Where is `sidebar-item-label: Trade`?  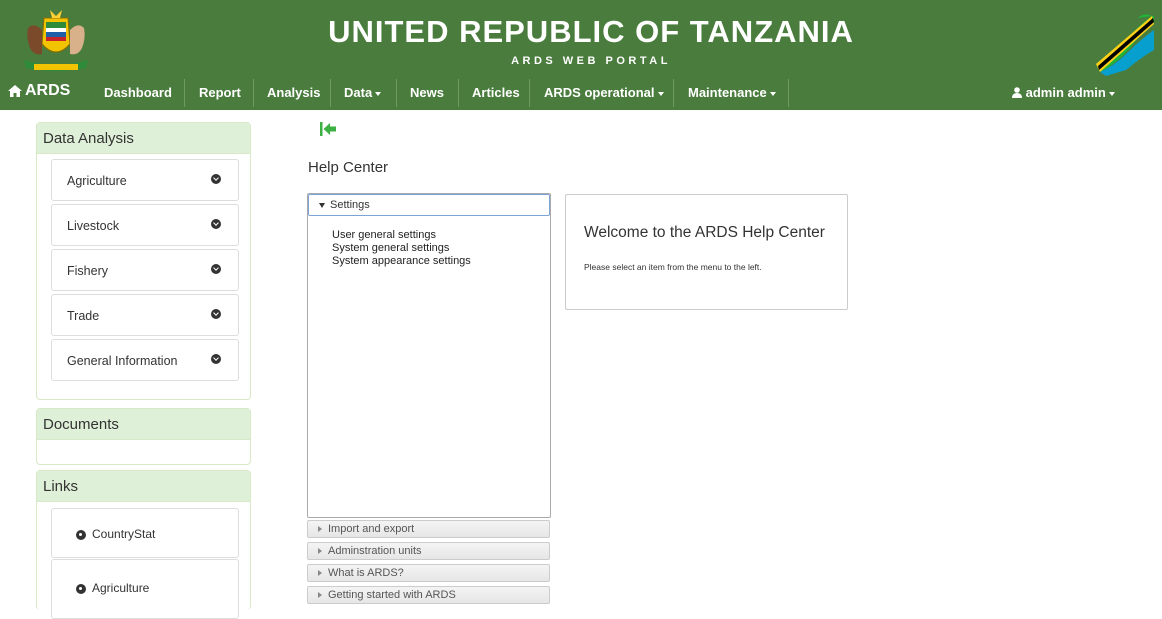
sidebar-item-label: Trade is located at coordinates (83, 316).